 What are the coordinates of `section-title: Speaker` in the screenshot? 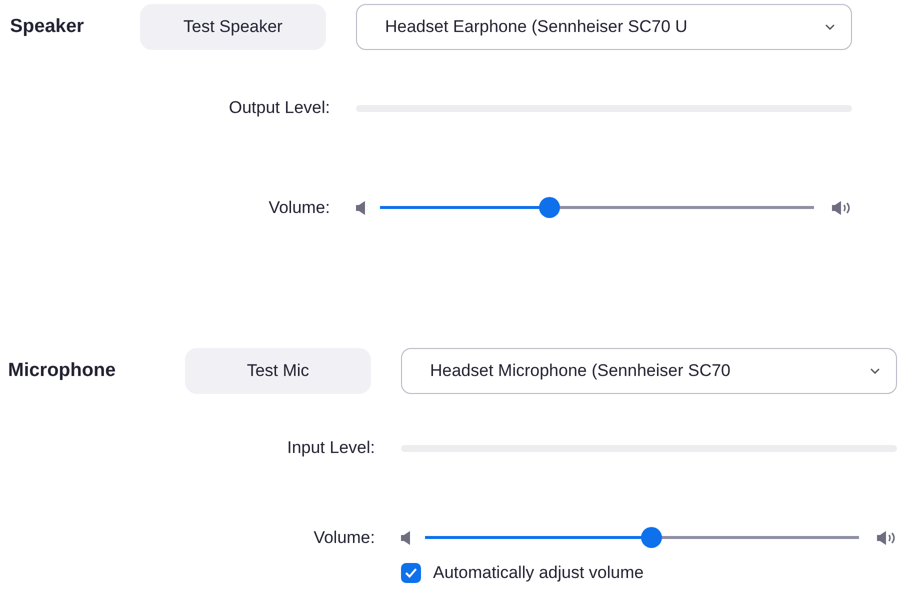 It's located at (47, 27).